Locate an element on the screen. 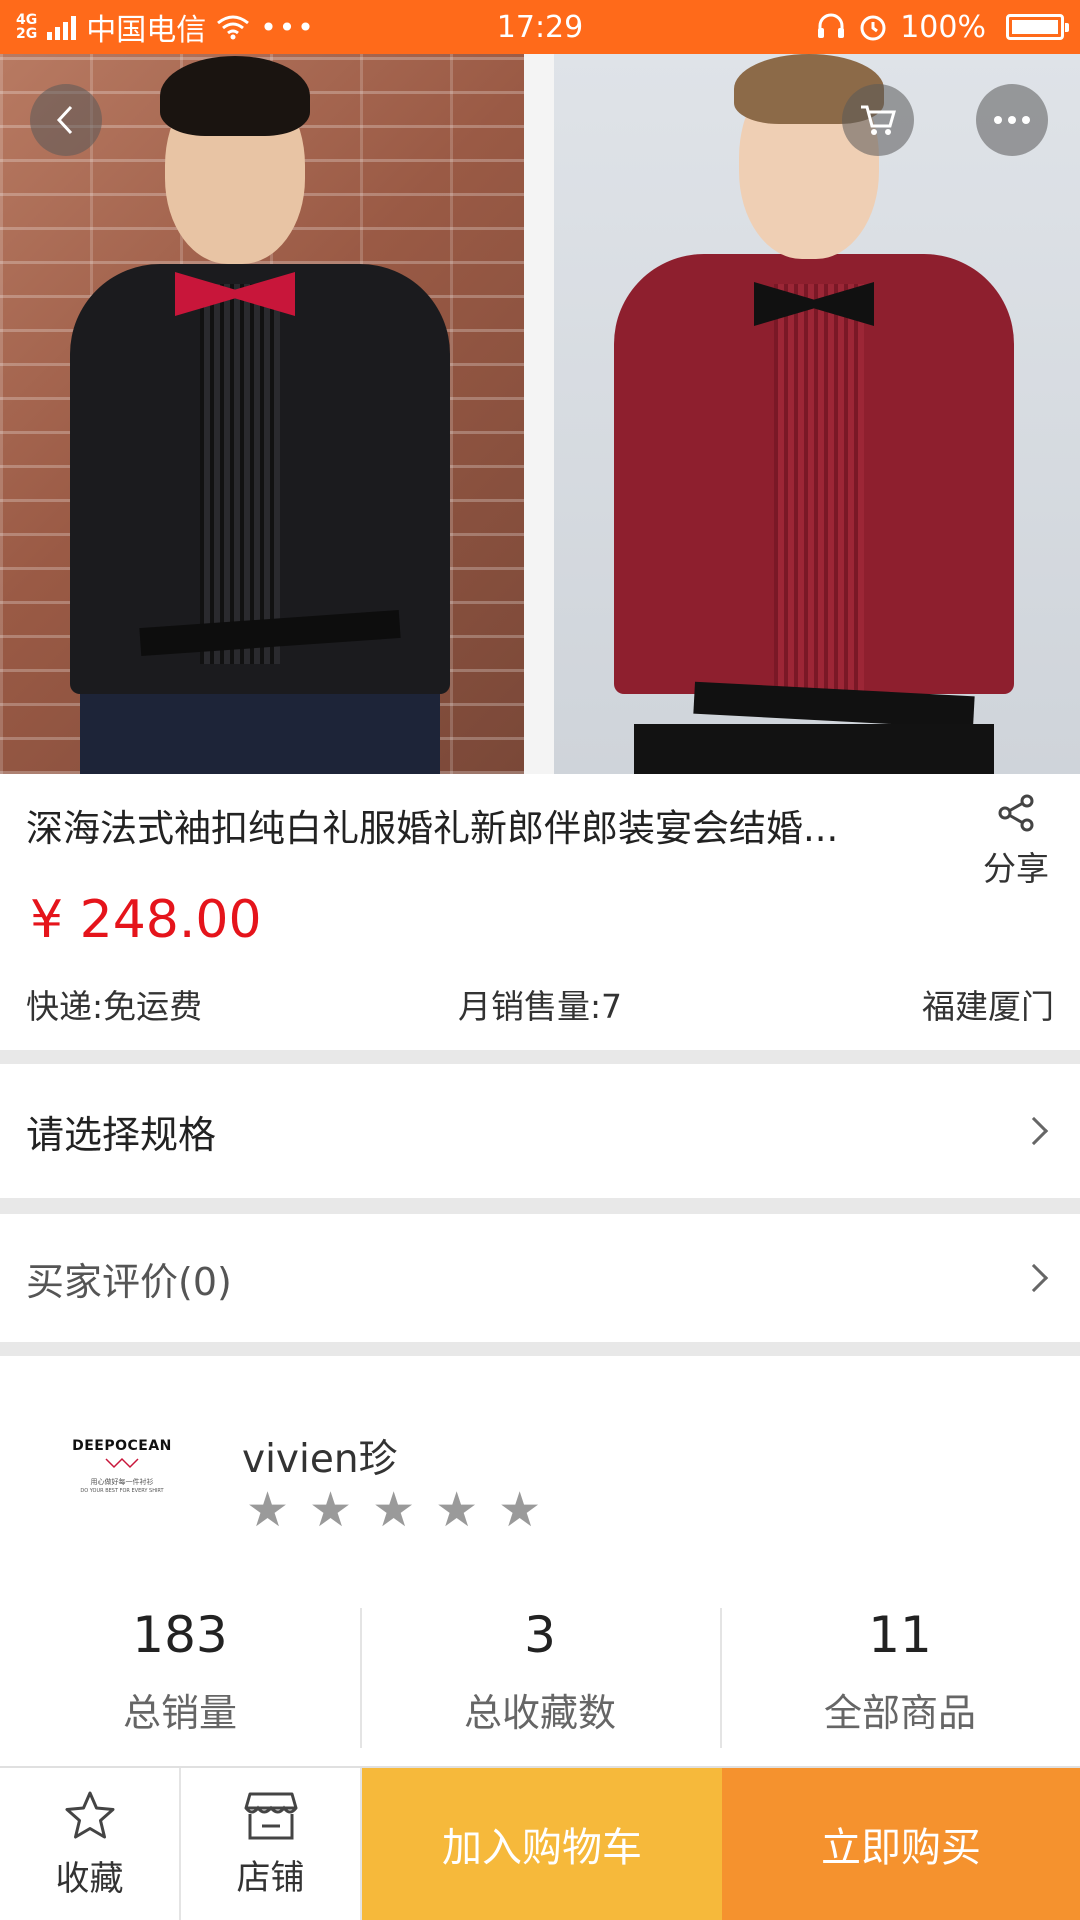 The height and width of the screenshot is (1920, 1080). shop-name: vivien珍 is located at coordinates (320, 1459).